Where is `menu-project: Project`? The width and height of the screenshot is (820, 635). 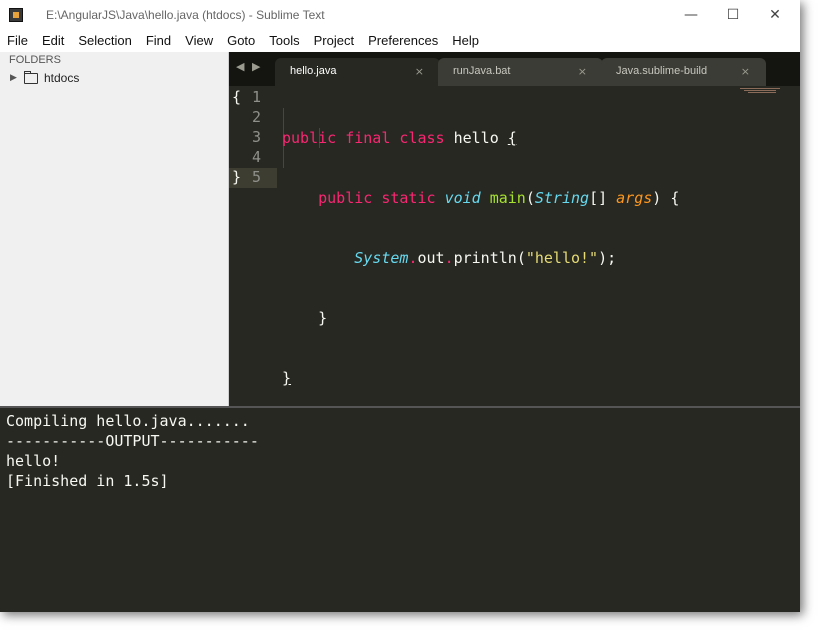 menu-project: Project is located at coordinates (334, 41).